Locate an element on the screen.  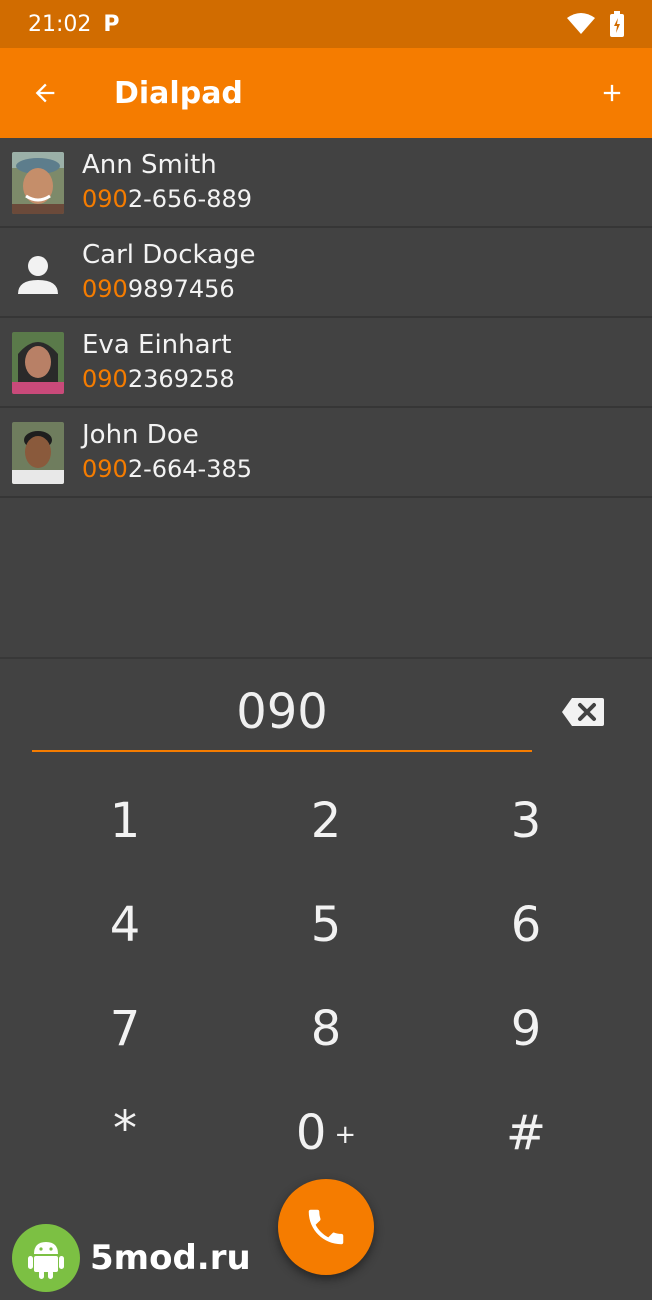
key-0-label: 0 is located at coordinates (311, 1133).